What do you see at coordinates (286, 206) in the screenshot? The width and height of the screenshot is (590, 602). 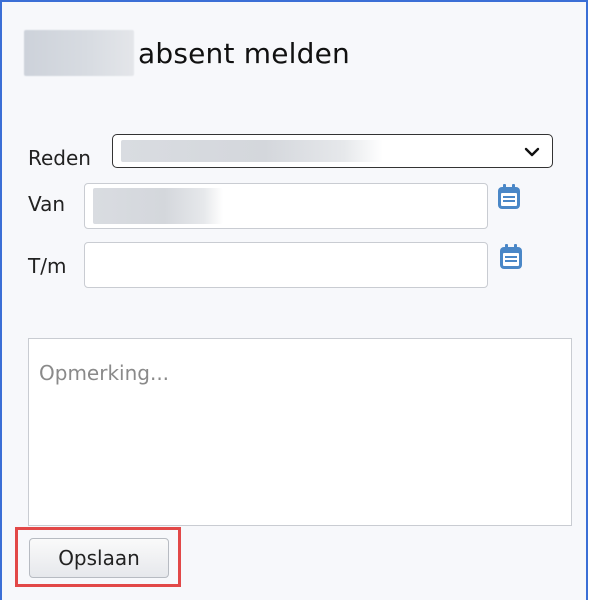 I see `from-date-input` at bounding box center [286, 206].